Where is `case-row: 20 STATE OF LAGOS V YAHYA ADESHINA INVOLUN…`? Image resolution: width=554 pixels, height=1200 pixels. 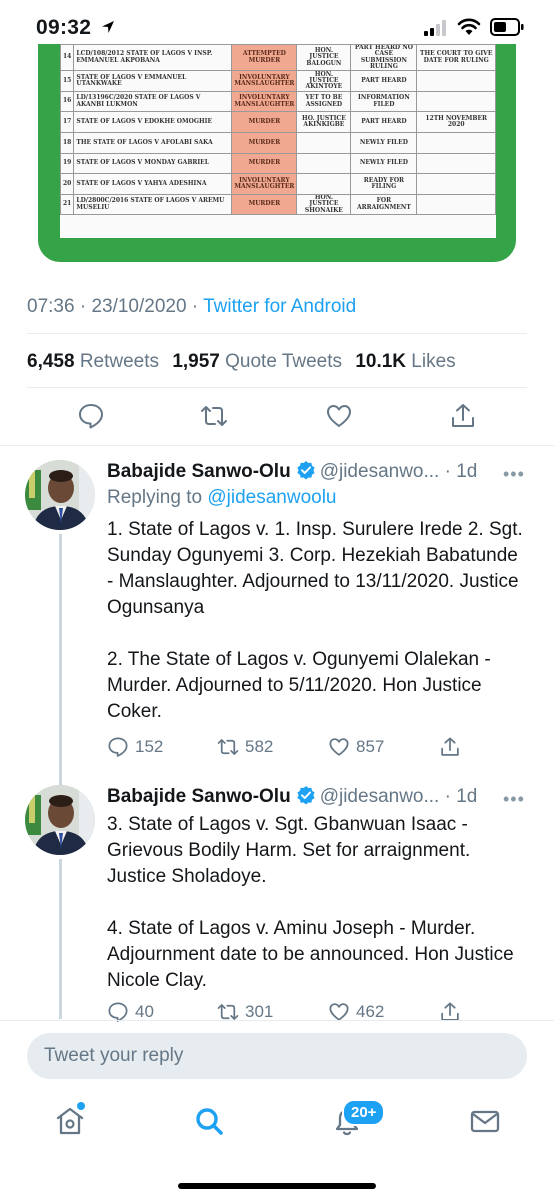
case-row: 20 STATE OF LAGOS V YAHYA ADESHINA INVOLUN… is located at coordinates (278, 184).